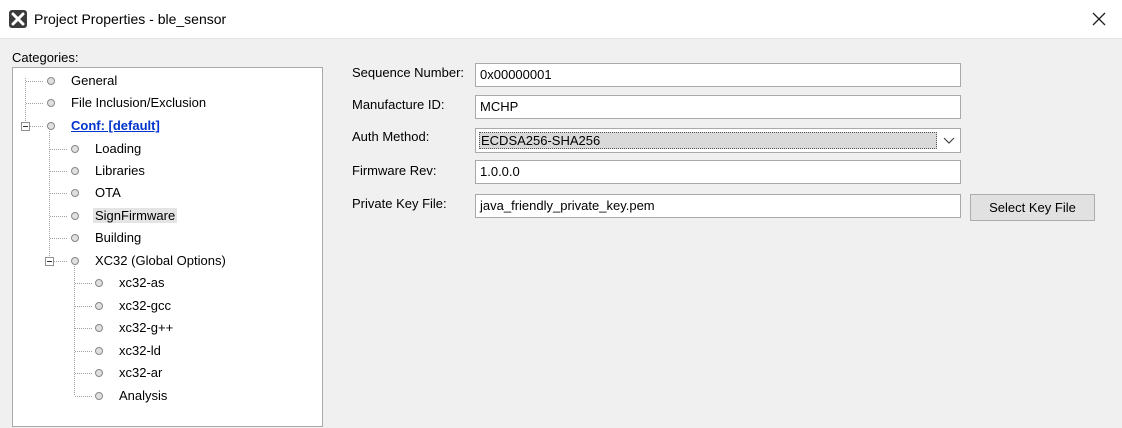 The image size is (1122, 428). Describe the element at coordinates (394, 170) in the screenshot. I see `firmware-rev-label: Firmware Rev:` at that location.